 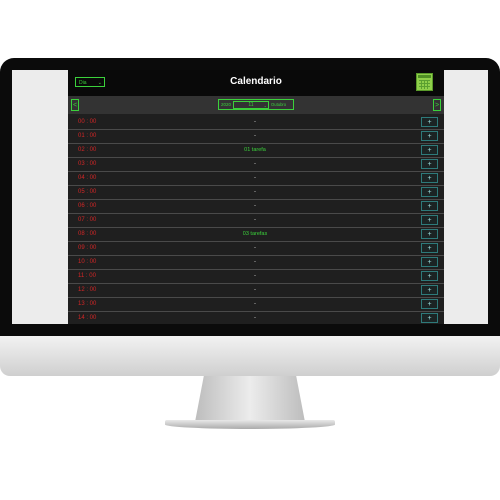 I want to click on hour-label: 14 : 00, so click(x=87, y=318).